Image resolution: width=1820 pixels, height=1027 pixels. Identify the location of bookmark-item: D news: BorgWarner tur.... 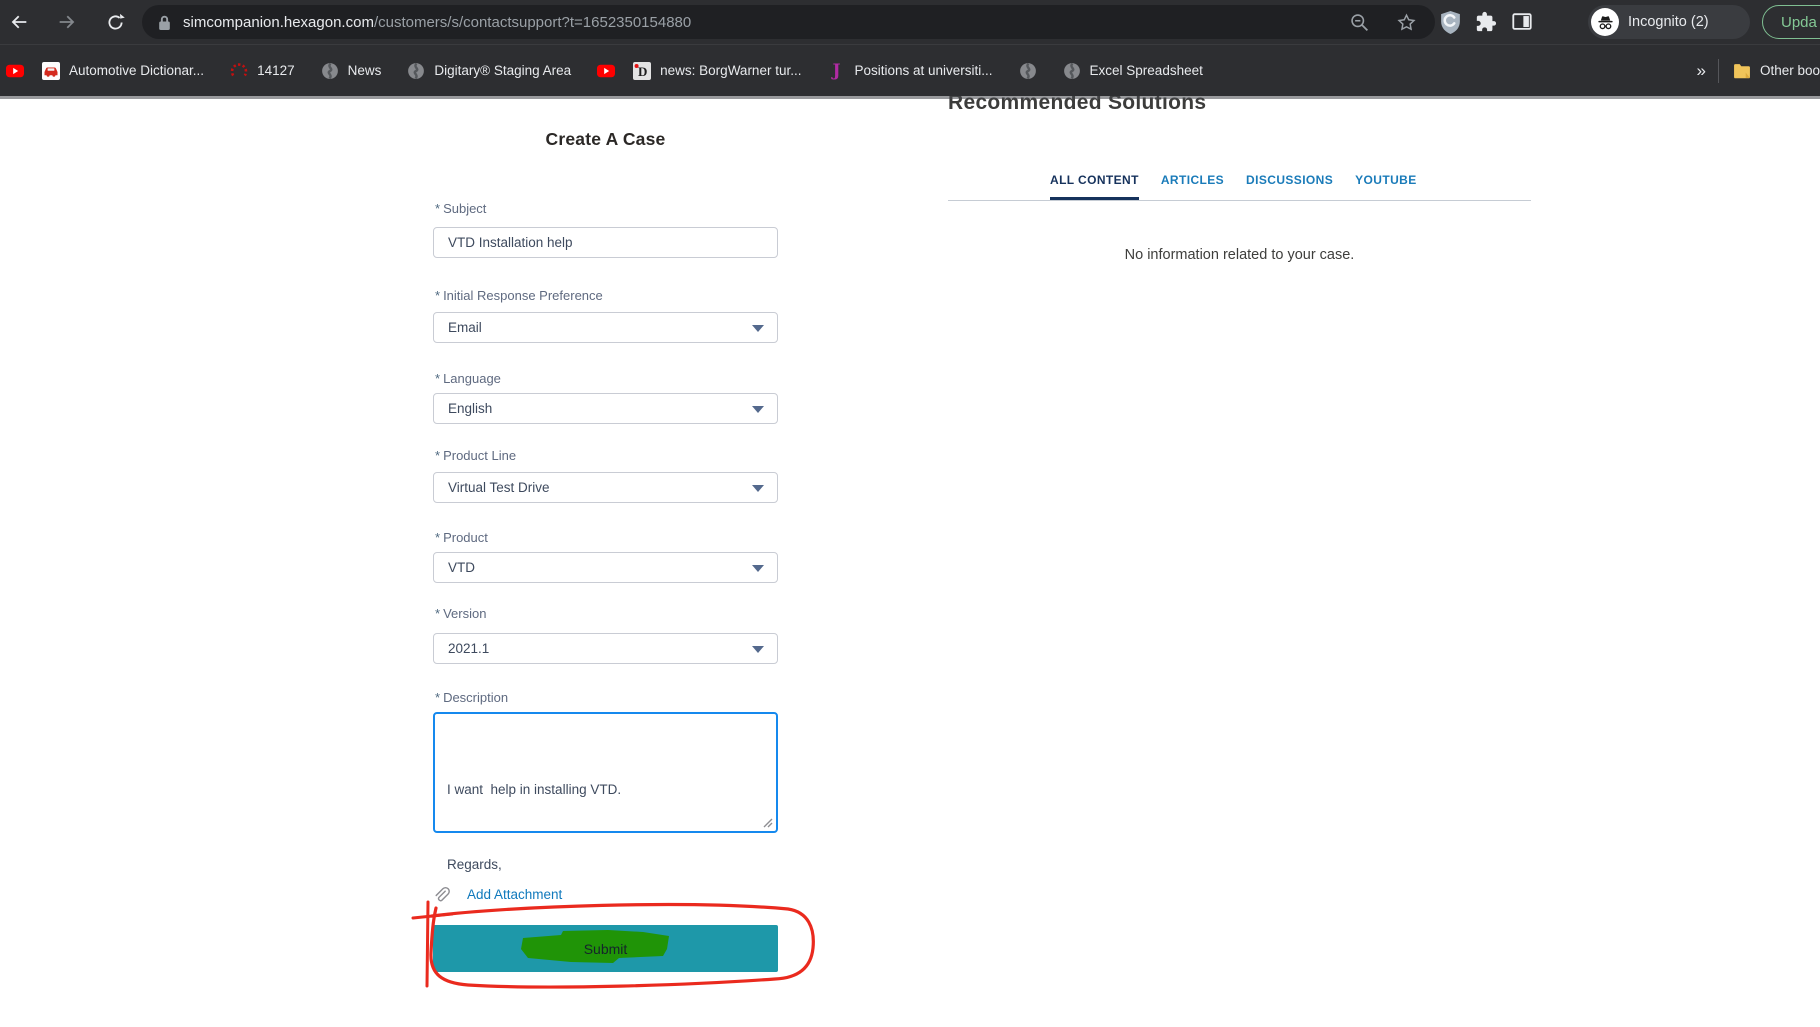
(717, 70).